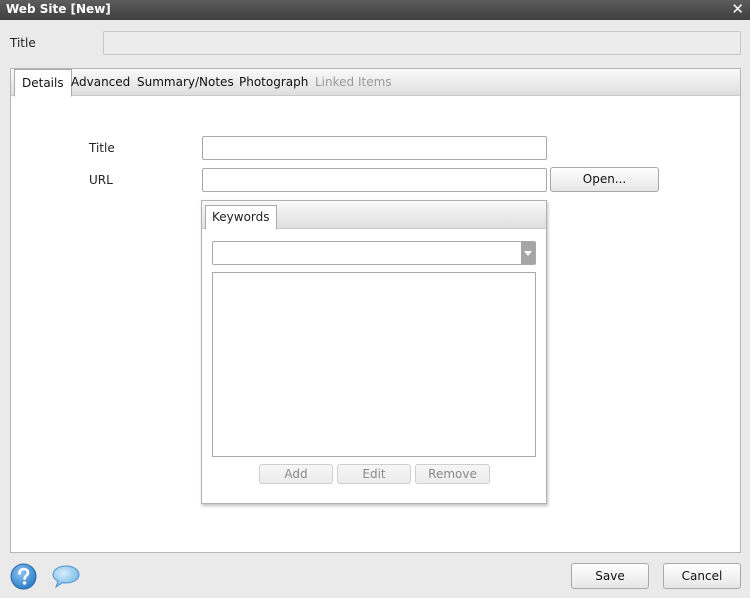 This screenshot has height=598, width=750. Describe the element at coordinates (374, 180) in the screenshot. I see `url-input` at that location.